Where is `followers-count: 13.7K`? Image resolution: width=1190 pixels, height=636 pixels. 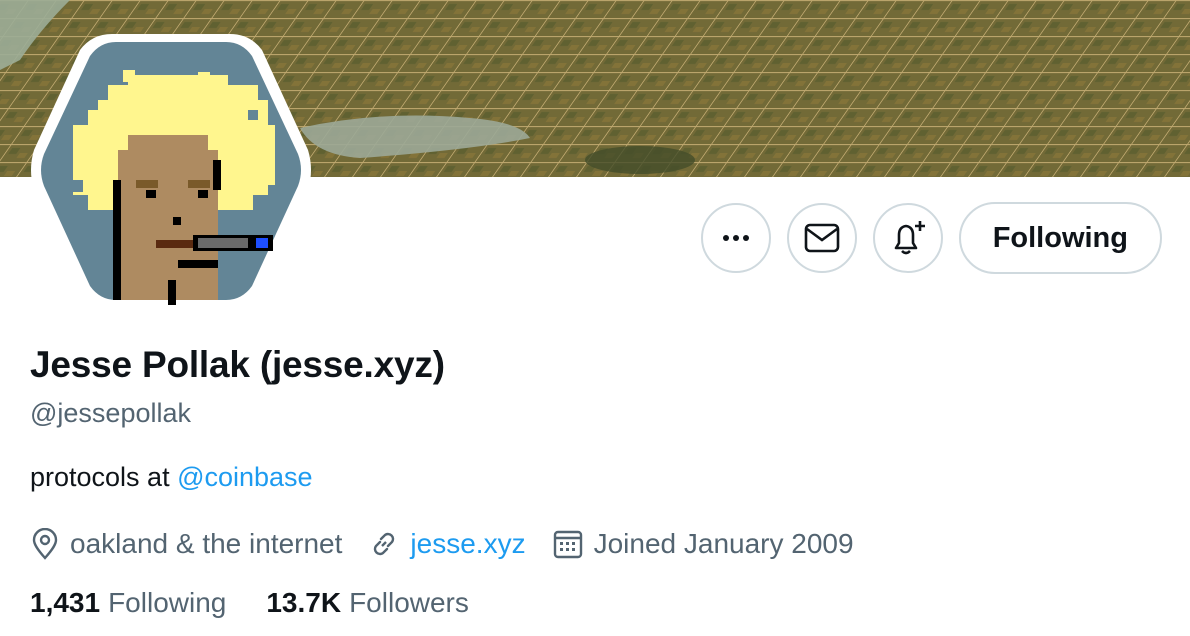
followers-count: 13.7K is located at coordinates (304, 602).